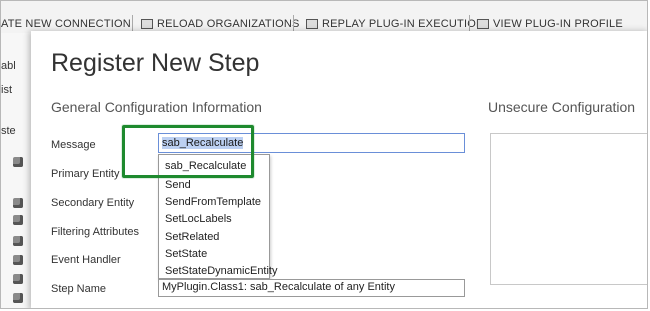 Image resolution: width=650 pixels, height=311 pixels. Describe the element at coordinates (6, 90) in the screenshot. I see `tree-fragment: ist` at that location.